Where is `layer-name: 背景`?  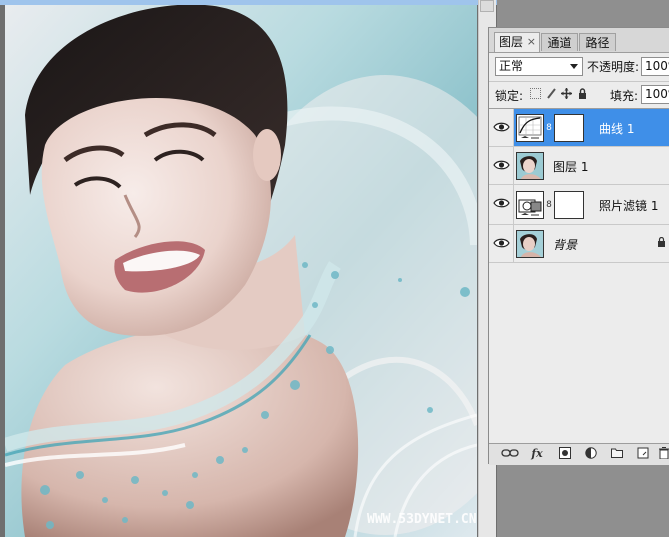 layer-name: 背景 is located at coordinates (565, 244).